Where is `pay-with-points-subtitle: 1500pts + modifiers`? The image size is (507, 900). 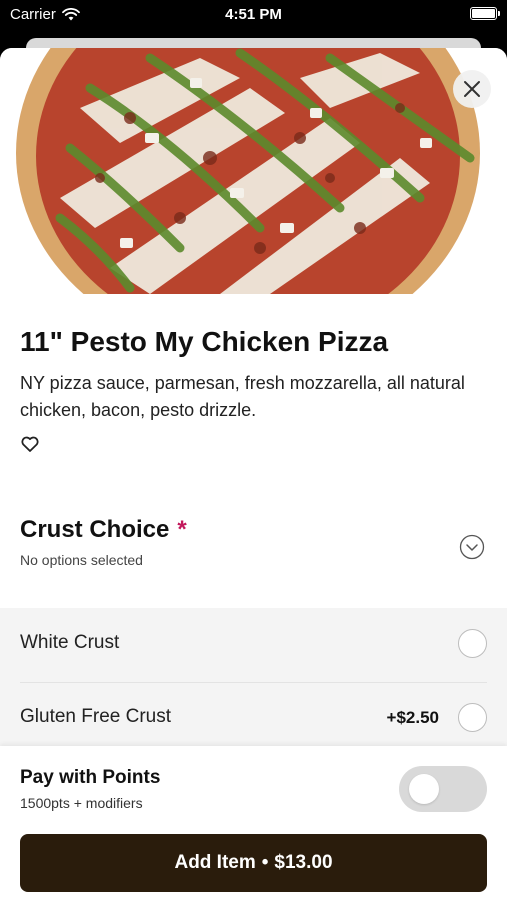 pay-with-points-subtitle: 1500pts + modifiers is located at coordinates (81, 803).